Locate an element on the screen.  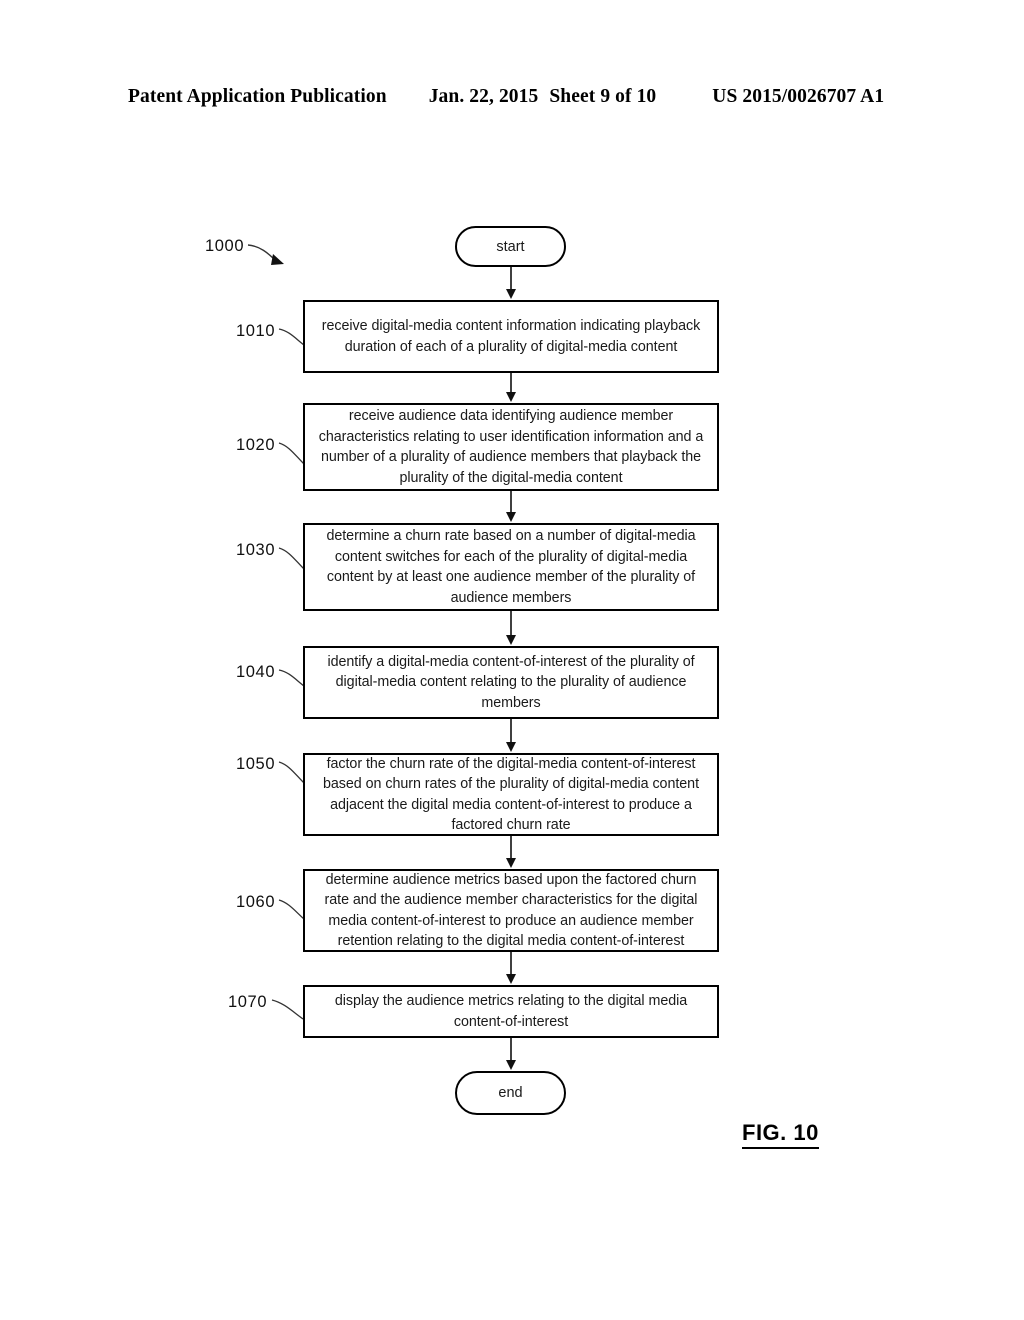
end-label: end is located at coordinates (510, 1093).